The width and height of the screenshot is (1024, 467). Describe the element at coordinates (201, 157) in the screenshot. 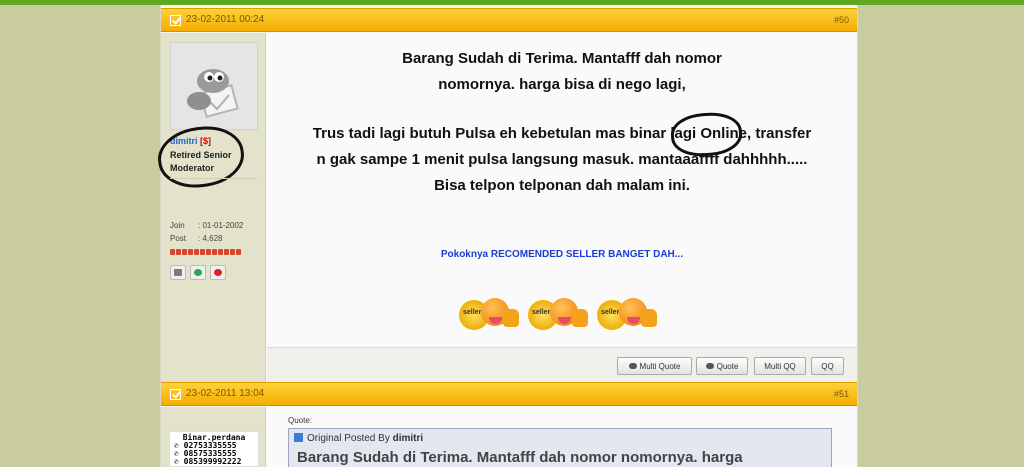

I see `hand-drawn-circle-annotation` at that location.